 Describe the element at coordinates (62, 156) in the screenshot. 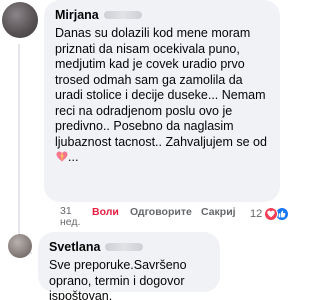

I see `heart-with-ribbon-emoji-icon` at that location.